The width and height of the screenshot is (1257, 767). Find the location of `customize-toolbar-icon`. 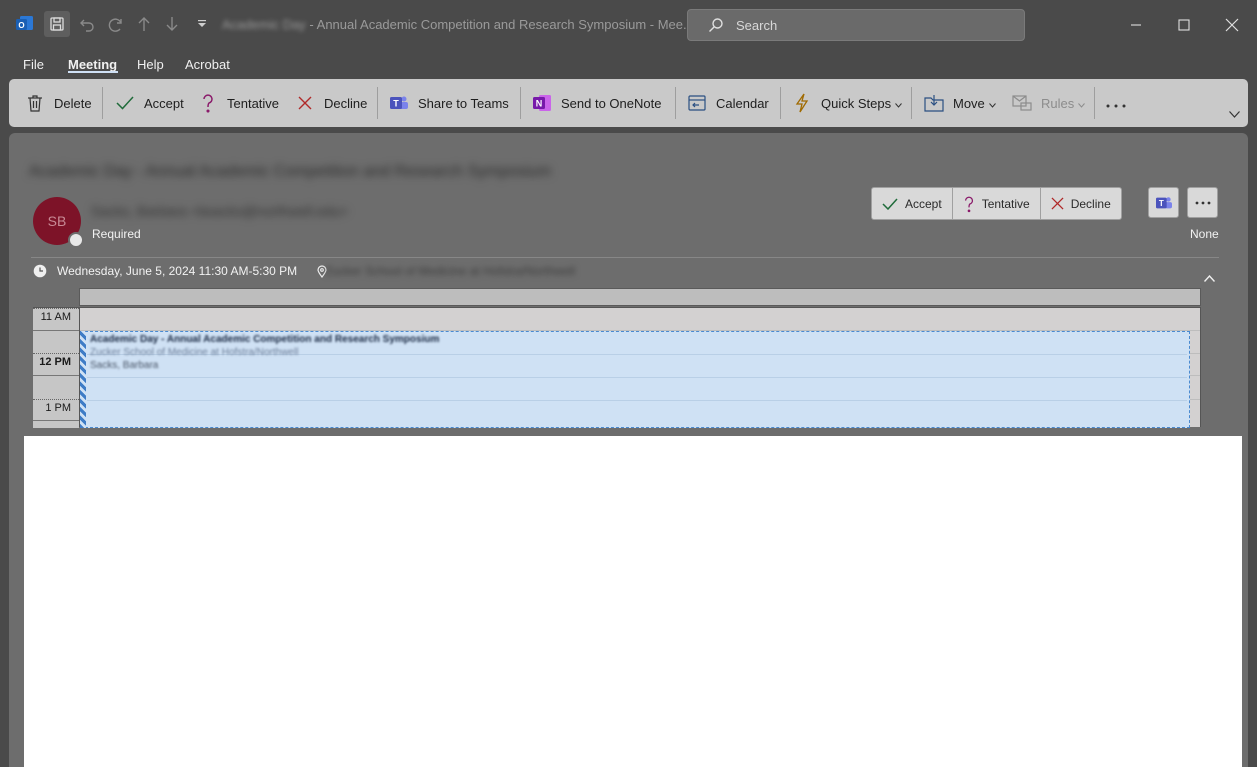

customize-toolbar-icon is located at coordinates (202, 24).